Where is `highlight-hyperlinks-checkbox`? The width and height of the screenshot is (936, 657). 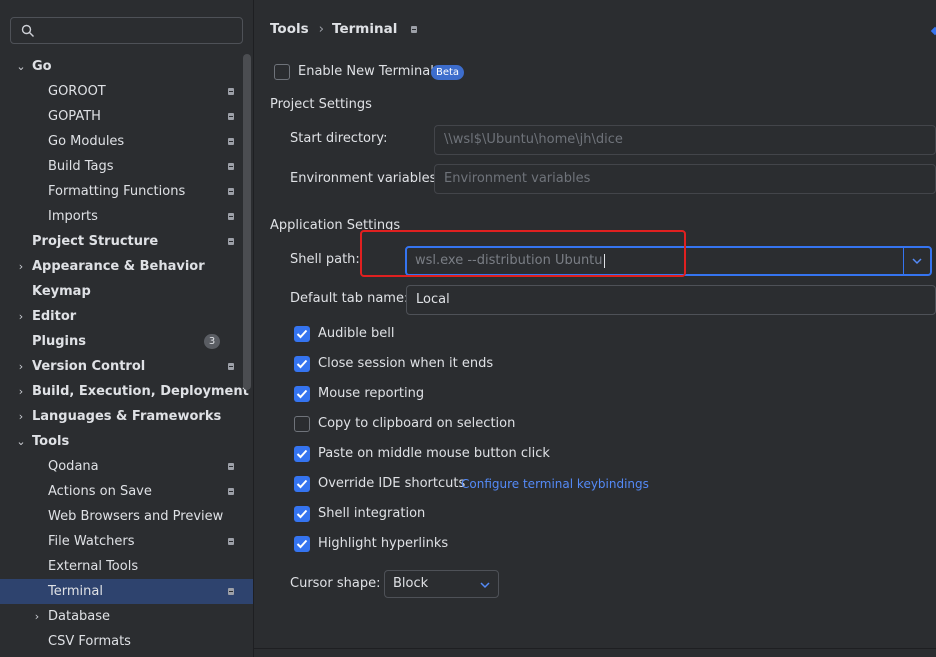 highlight-hyperlinks-checkbox is located at coordinates (302, 544).